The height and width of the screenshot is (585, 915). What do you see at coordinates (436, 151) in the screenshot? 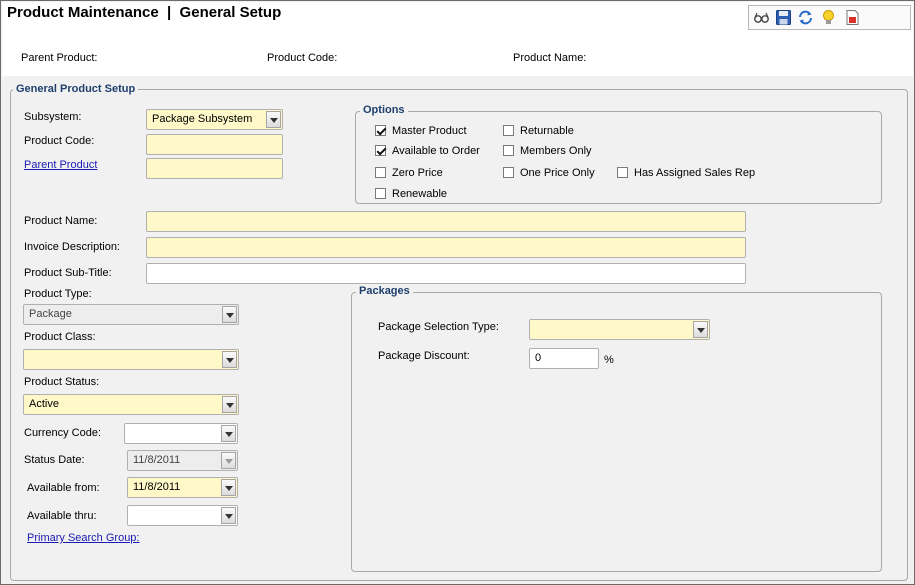
I see `available-to-order-label: Available to Order` at bounding box center [436, 151].